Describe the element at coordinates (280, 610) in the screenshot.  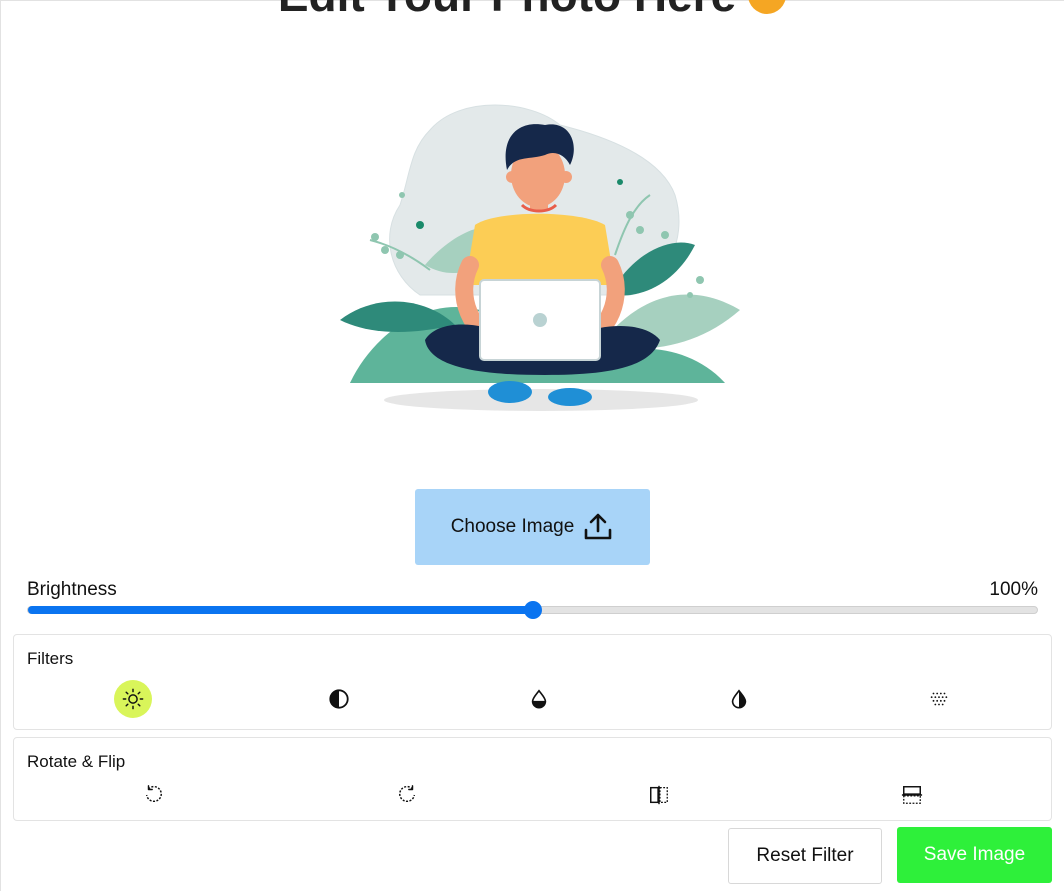
I see `slider-fill` at that location.